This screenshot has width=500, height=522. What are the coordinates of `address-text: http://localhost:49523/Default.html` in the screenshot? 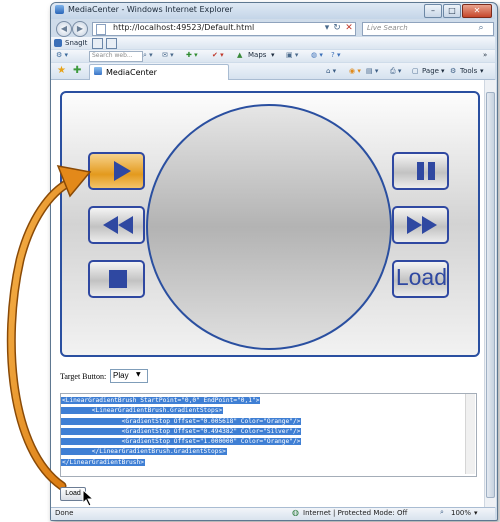 It's located at (183, 27).